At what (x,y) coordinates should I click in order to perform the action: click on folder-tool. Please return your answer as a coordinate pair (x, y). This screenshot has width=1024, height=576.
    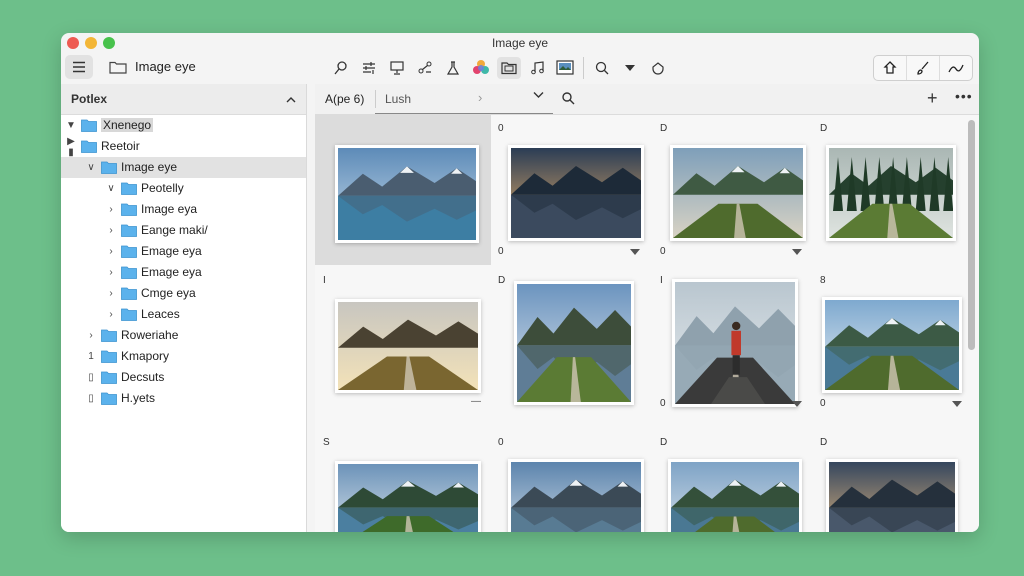
    Looking at the image, I should click on (509, 68).